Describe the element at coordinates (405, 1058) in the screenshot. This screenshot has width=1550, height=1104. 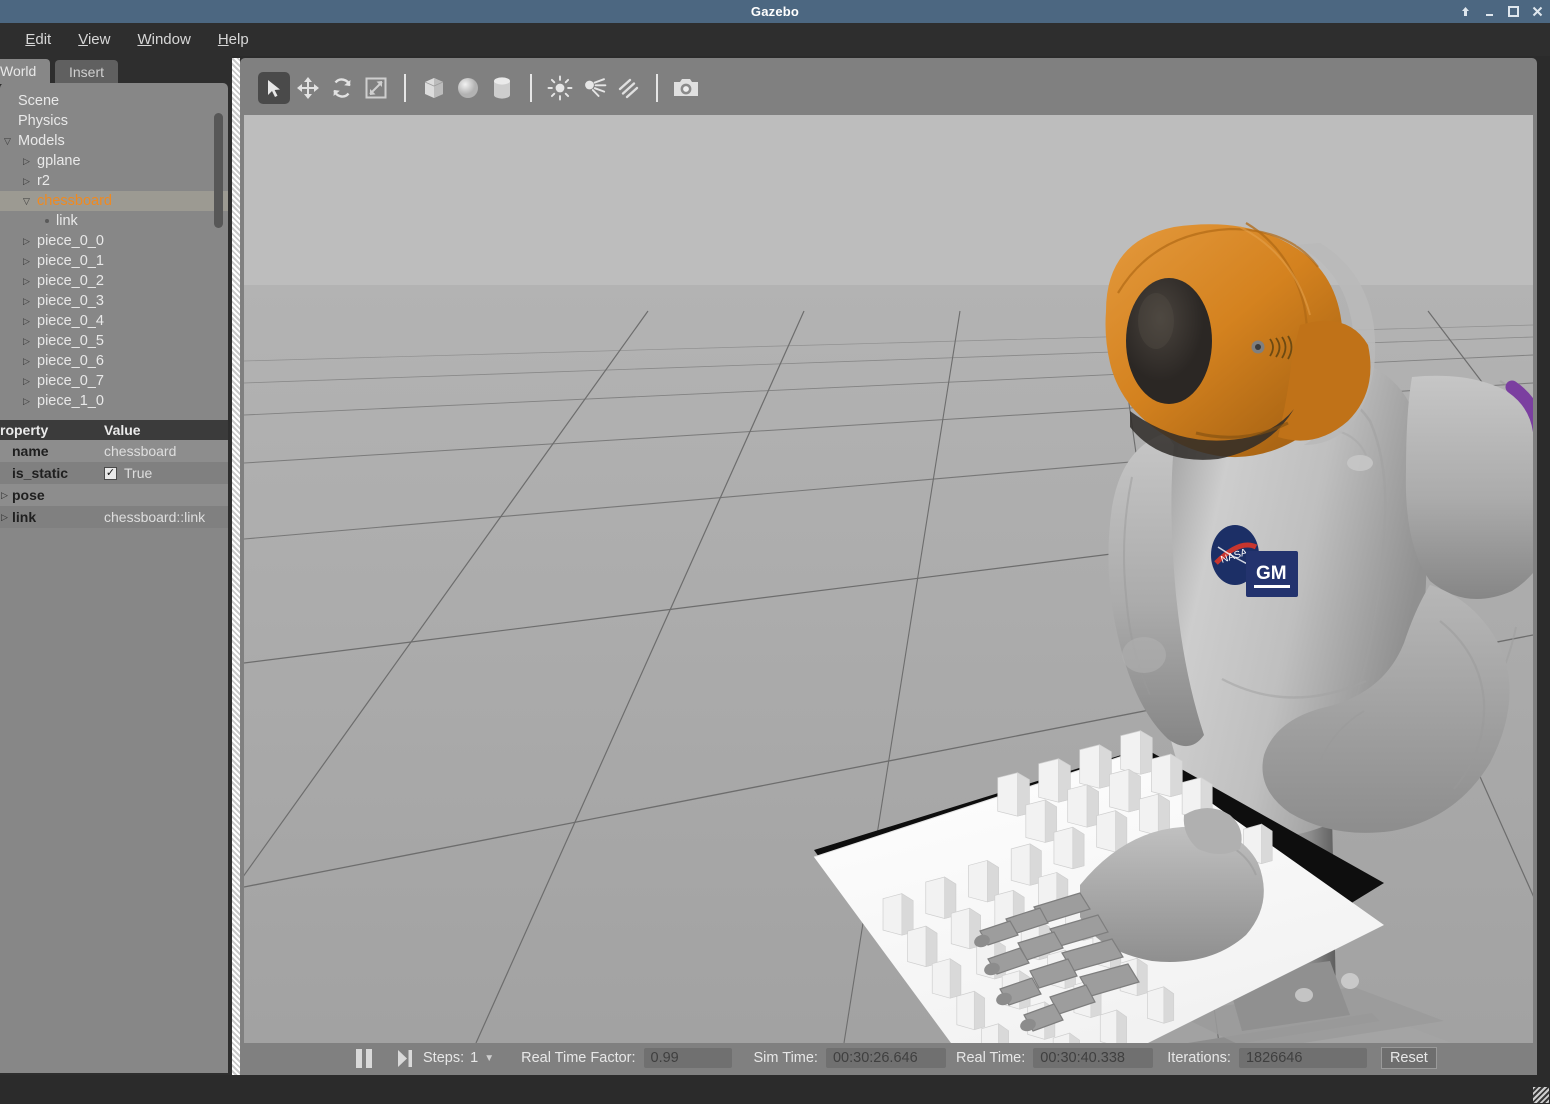
I see `step-forward-button` at that location.